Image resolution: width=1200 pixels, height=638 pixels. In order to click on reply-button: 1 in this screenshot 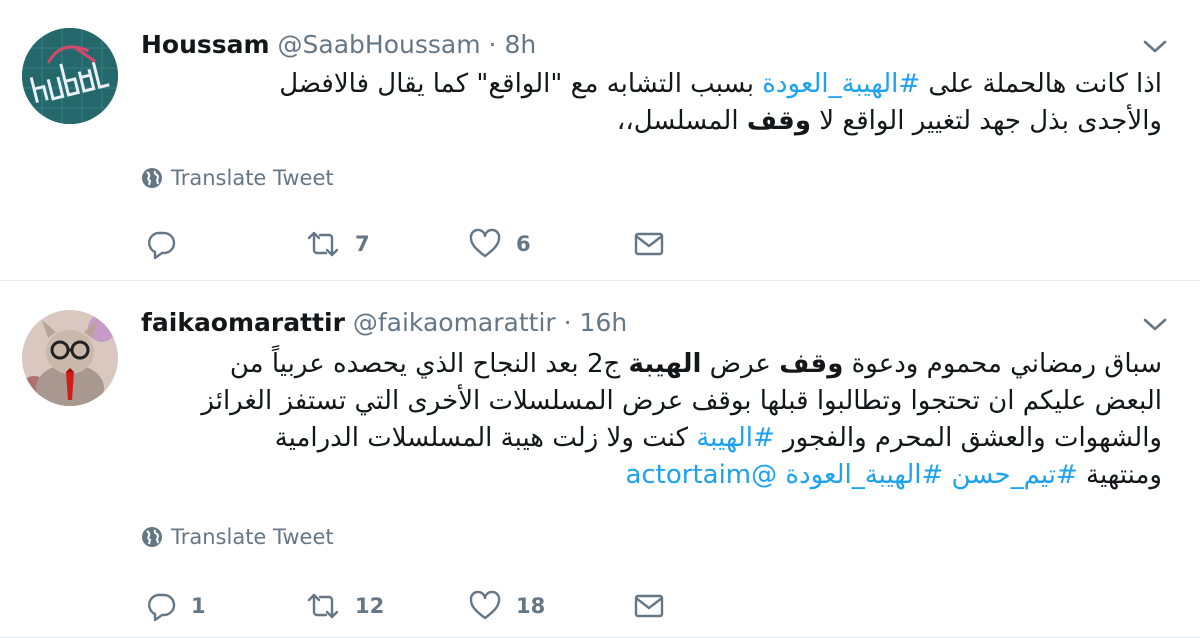, I will do `click(175, 606)`.